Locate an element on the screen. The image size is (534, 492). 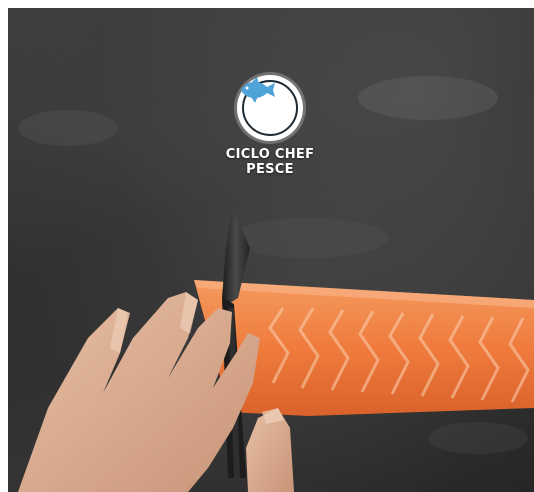
right-thumb is located at coordinates (270, 450).